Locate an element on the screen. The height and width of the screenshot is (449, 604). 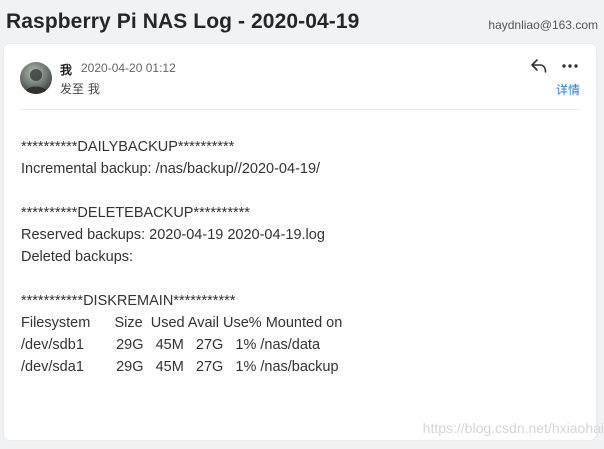
body-line: /dev/sdb1 29G 45M 27G 1% /nas/data is located at coordinates (171, 345).